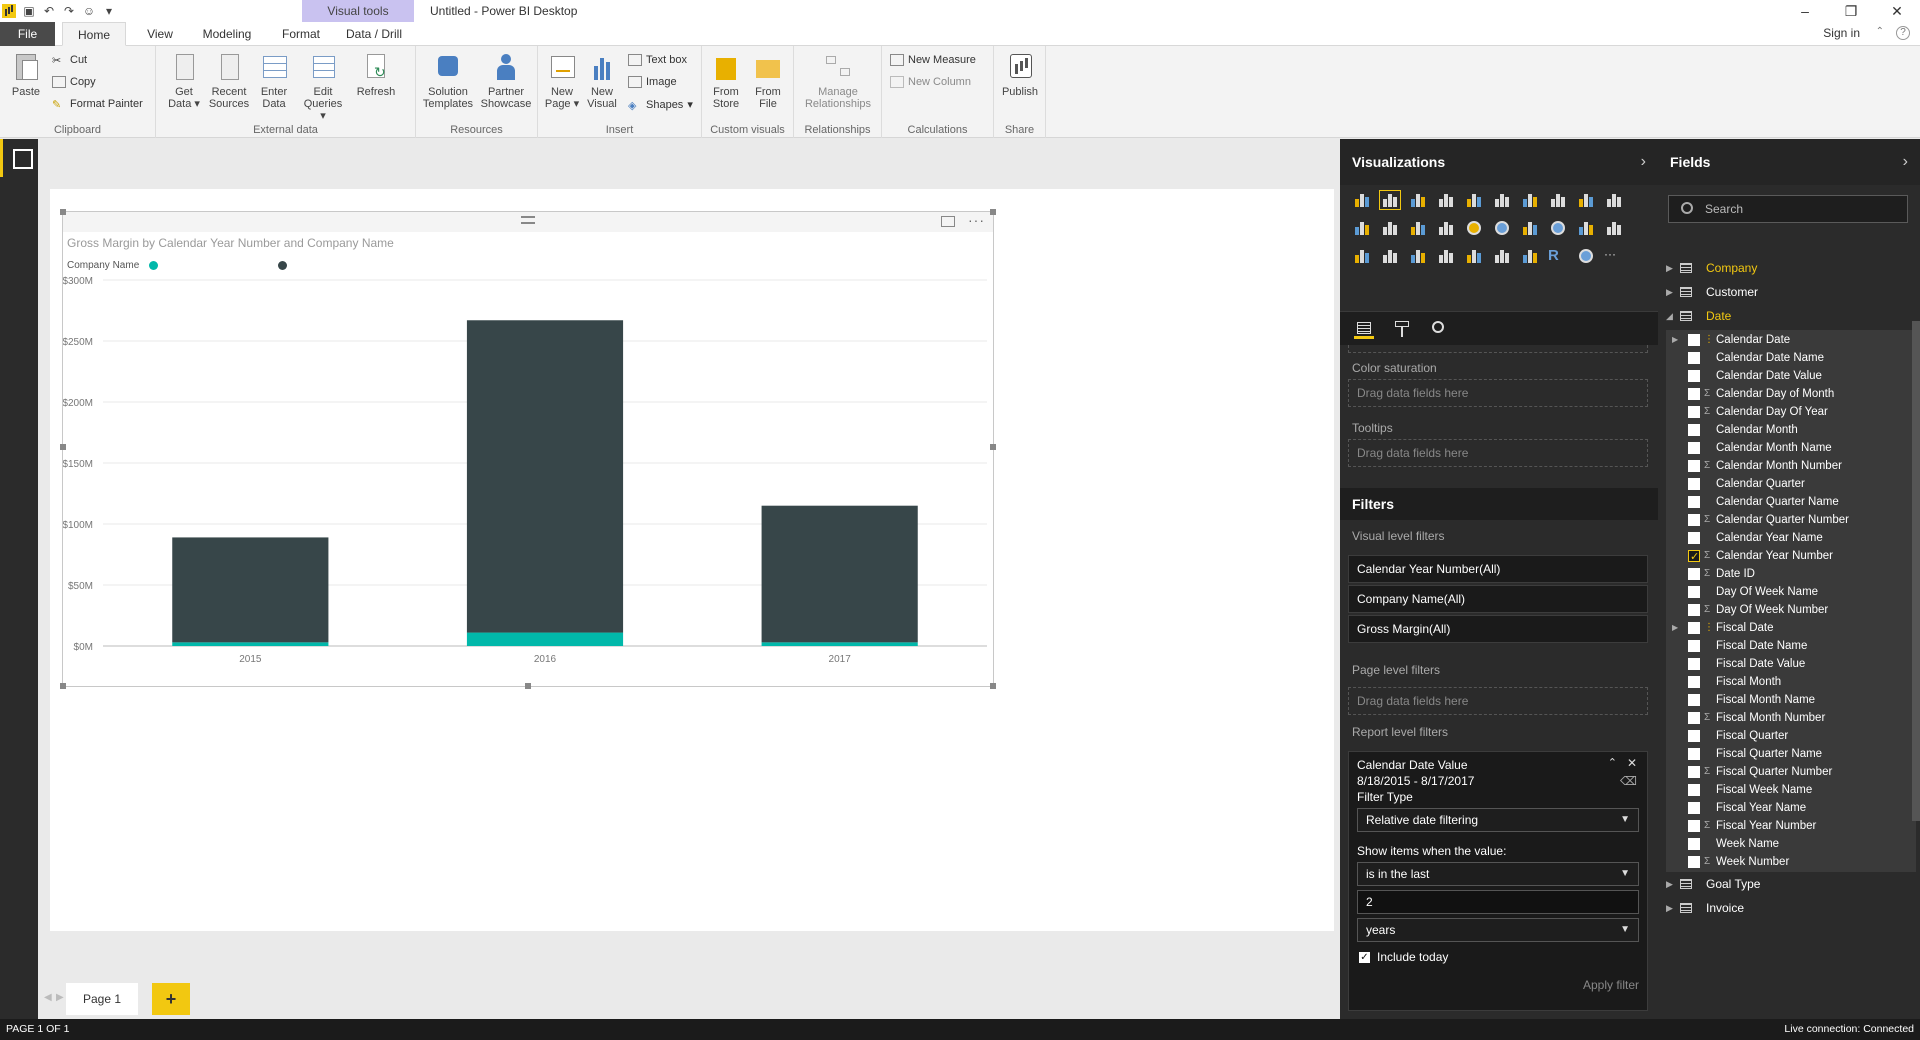  Describe the element at coordinates (1502, 256) in the screenshot. I see `table-visual-icon` at that location.